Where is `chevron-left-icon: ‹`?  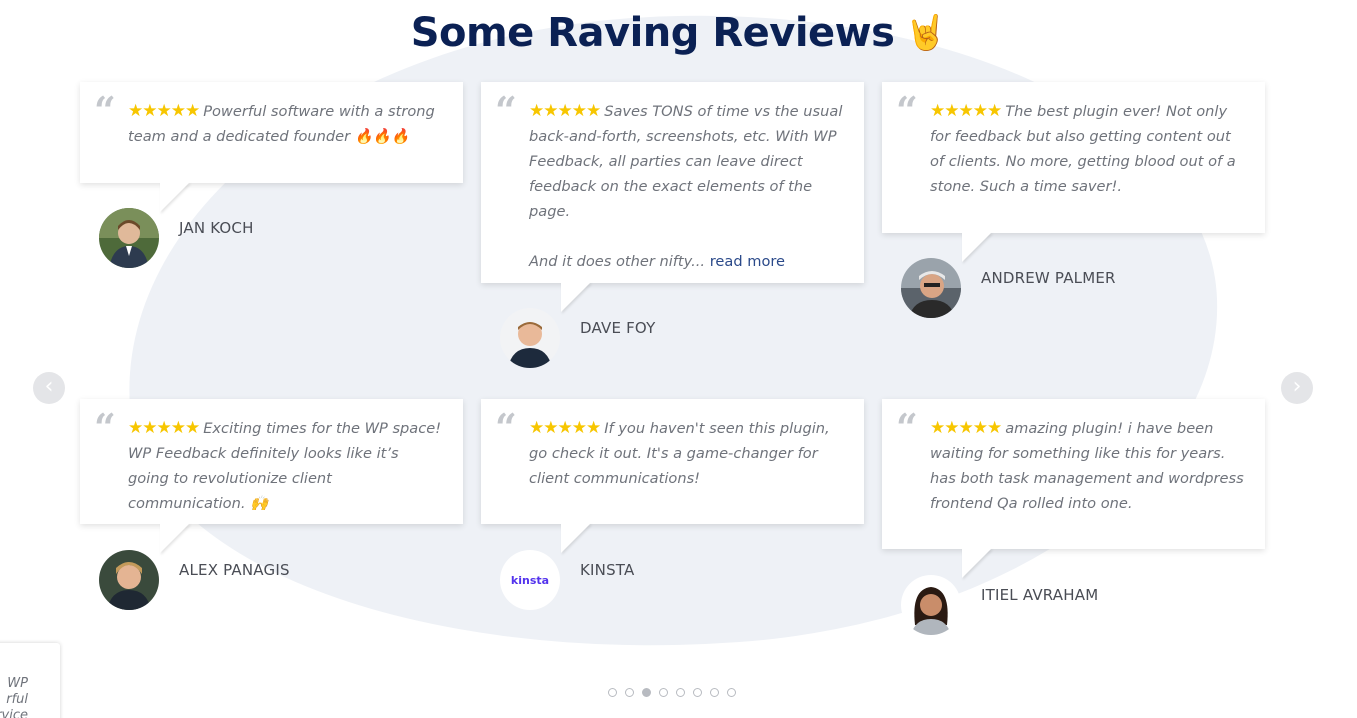 chevron-left-icon: ‹ is located at coordinates (49, 386).